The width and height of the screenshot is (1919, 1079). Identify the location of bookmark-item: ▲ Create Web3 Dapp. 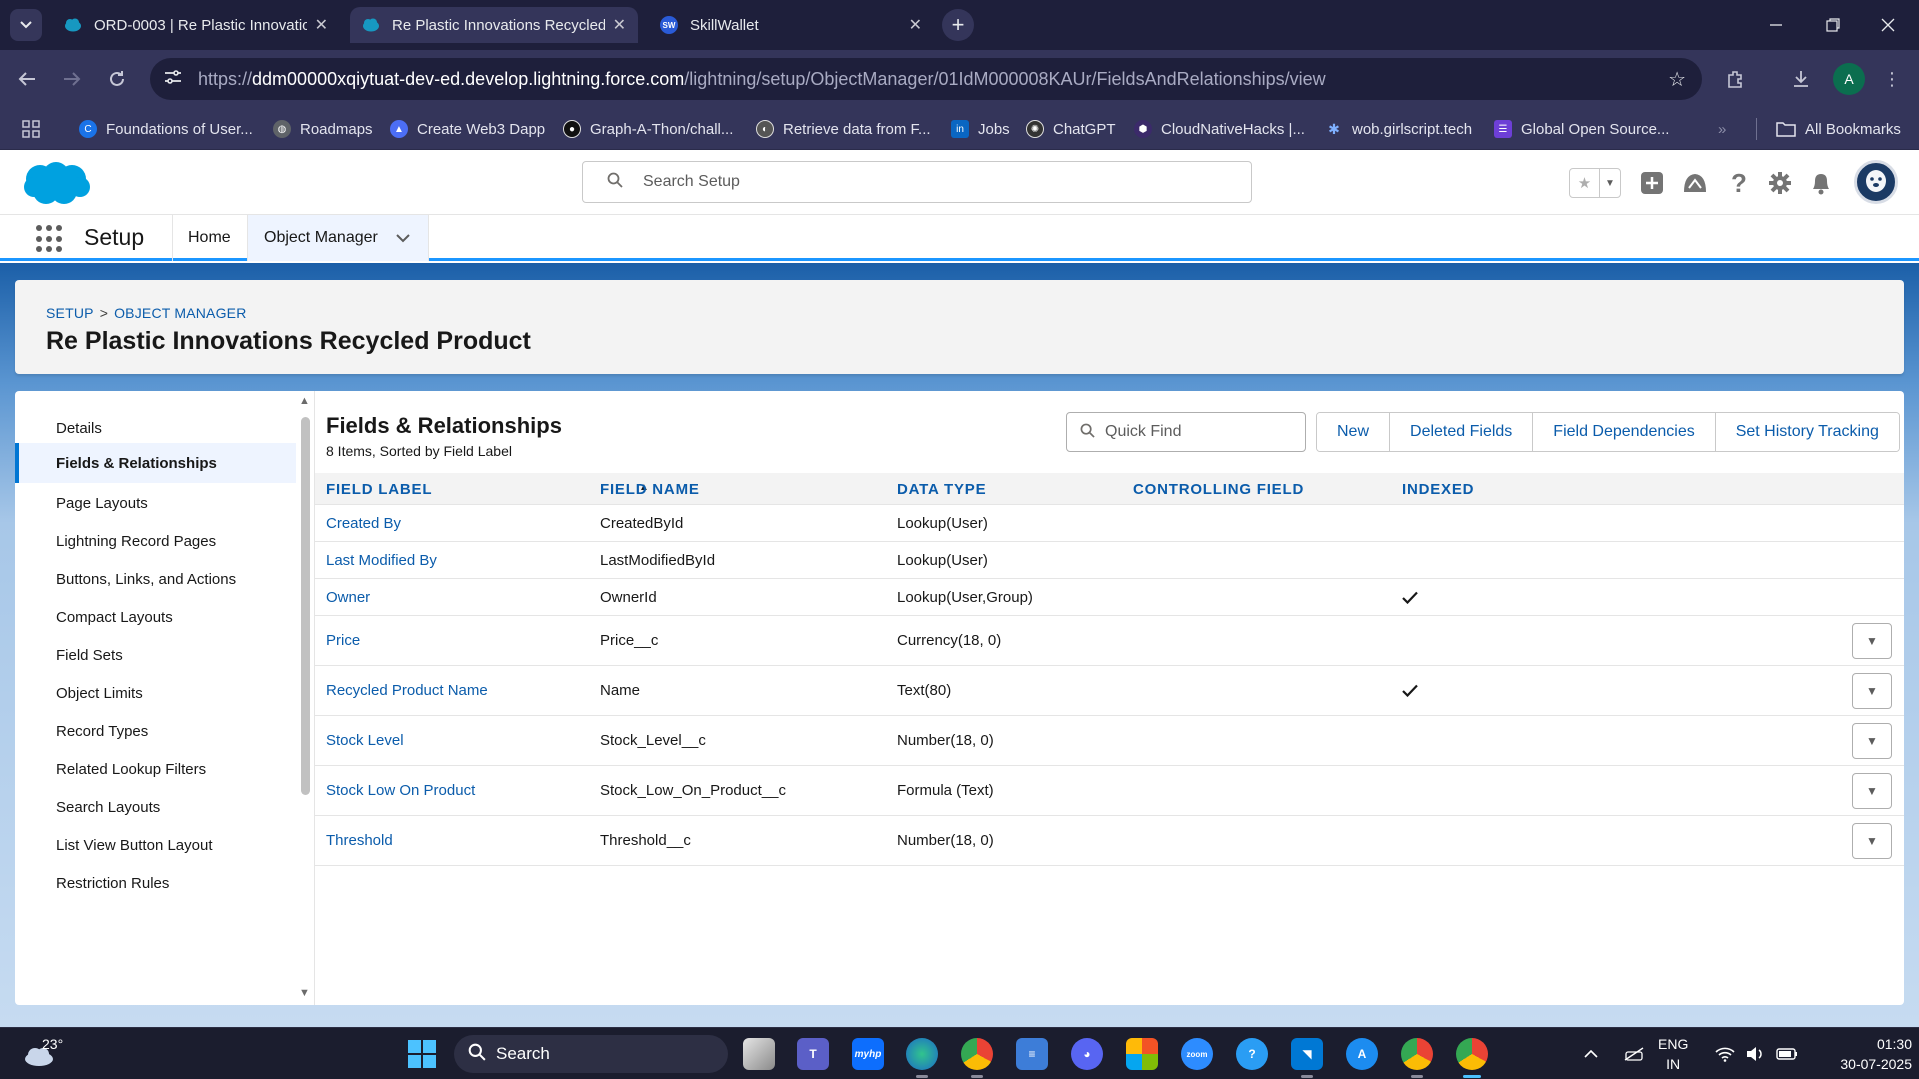
(467, 129).